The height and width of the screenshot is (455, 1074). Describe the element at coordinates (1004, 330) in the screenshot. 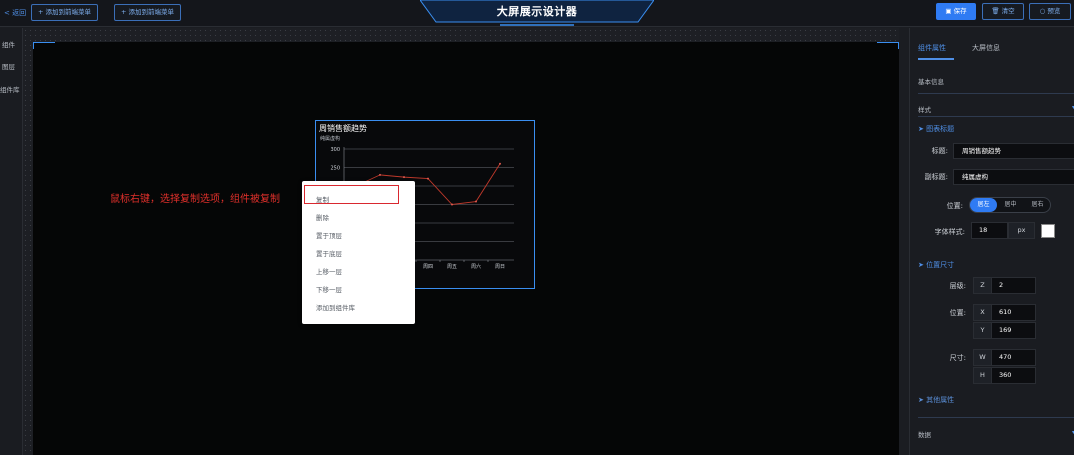

I see `y-input: Y 169` at that location.